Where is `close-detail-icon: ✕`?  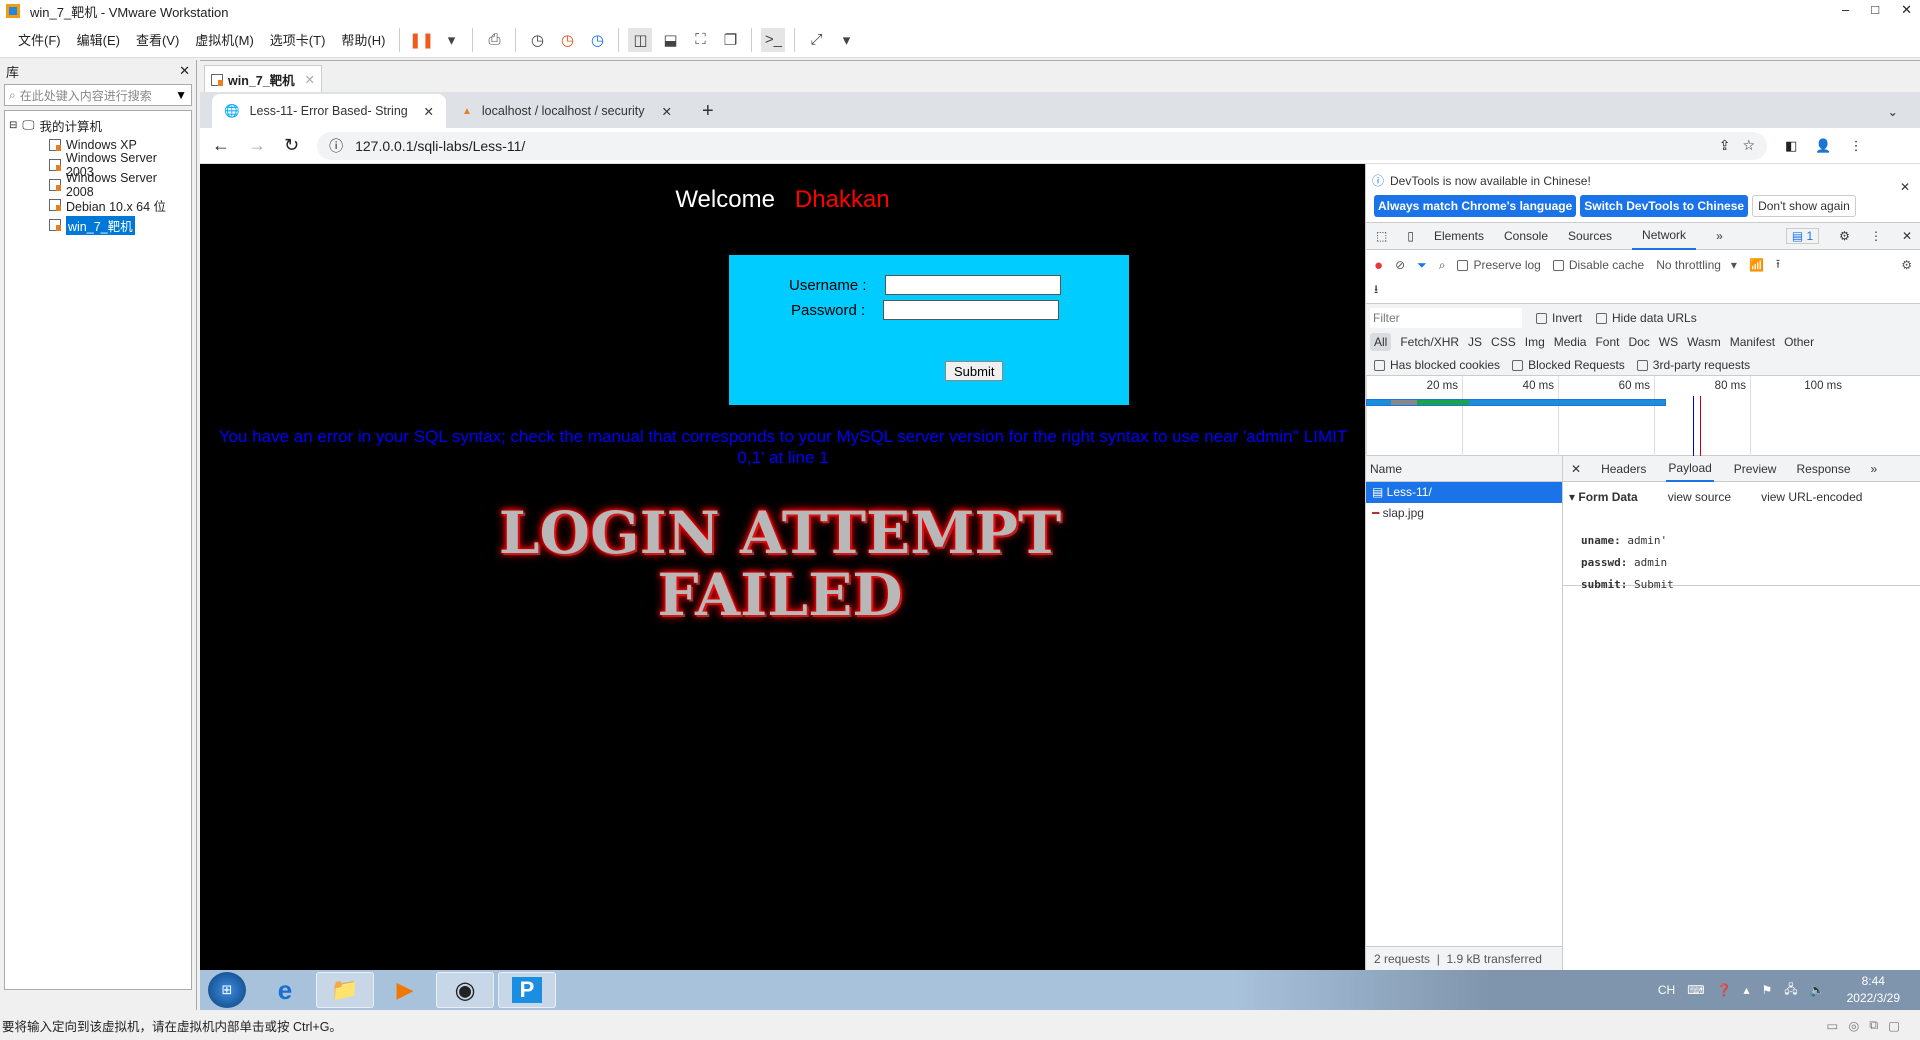 close-detail-icon: ✕ is located at coordinates (1576, 469).